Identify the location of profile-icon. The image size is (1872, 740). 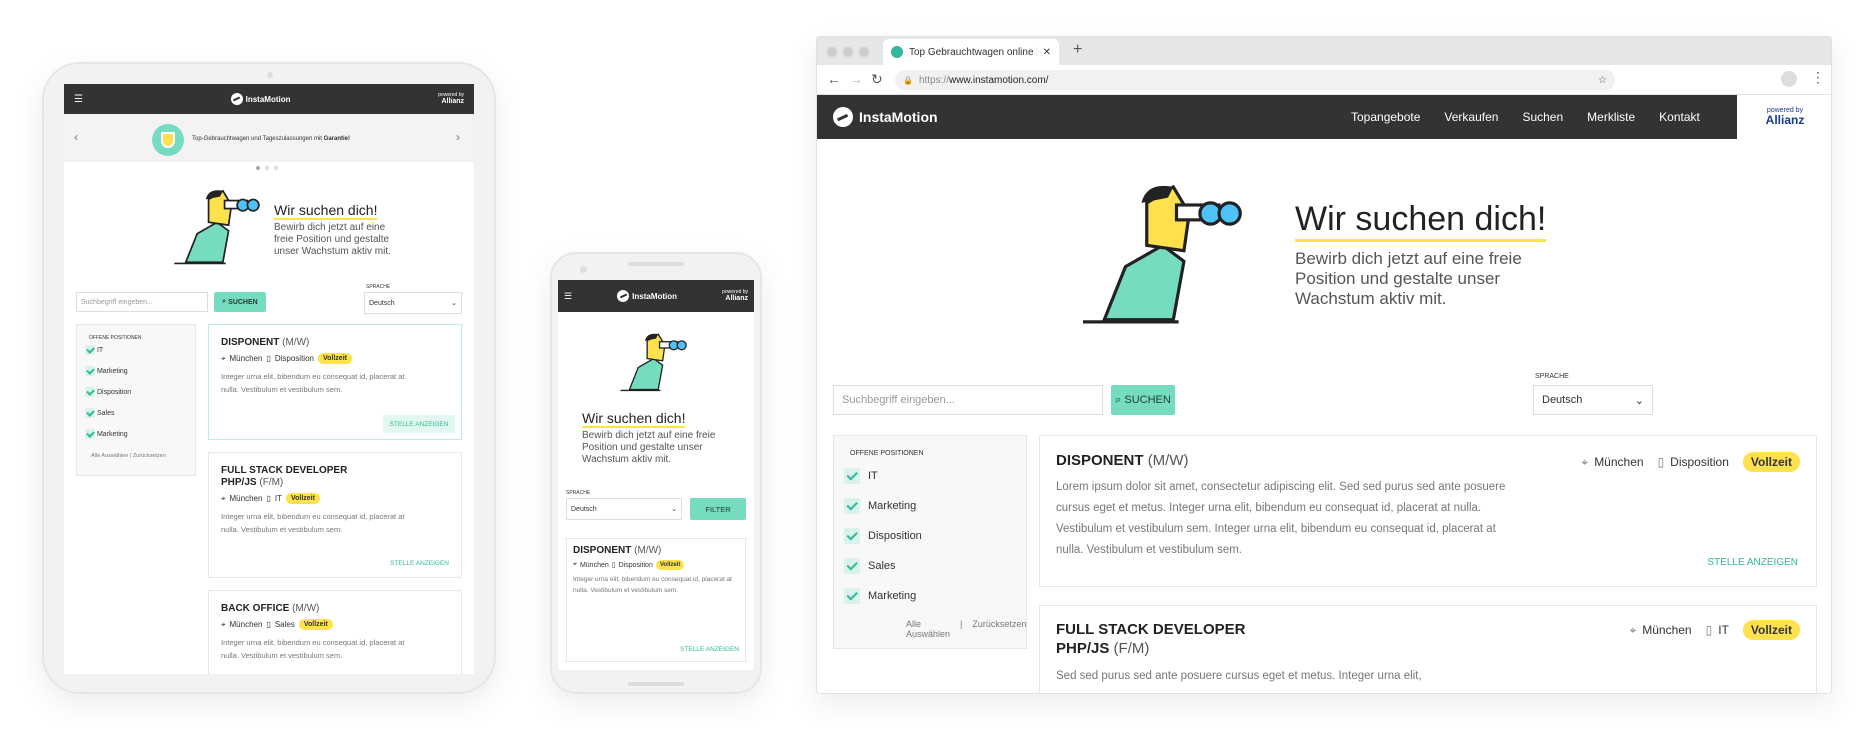
(1789, 79).